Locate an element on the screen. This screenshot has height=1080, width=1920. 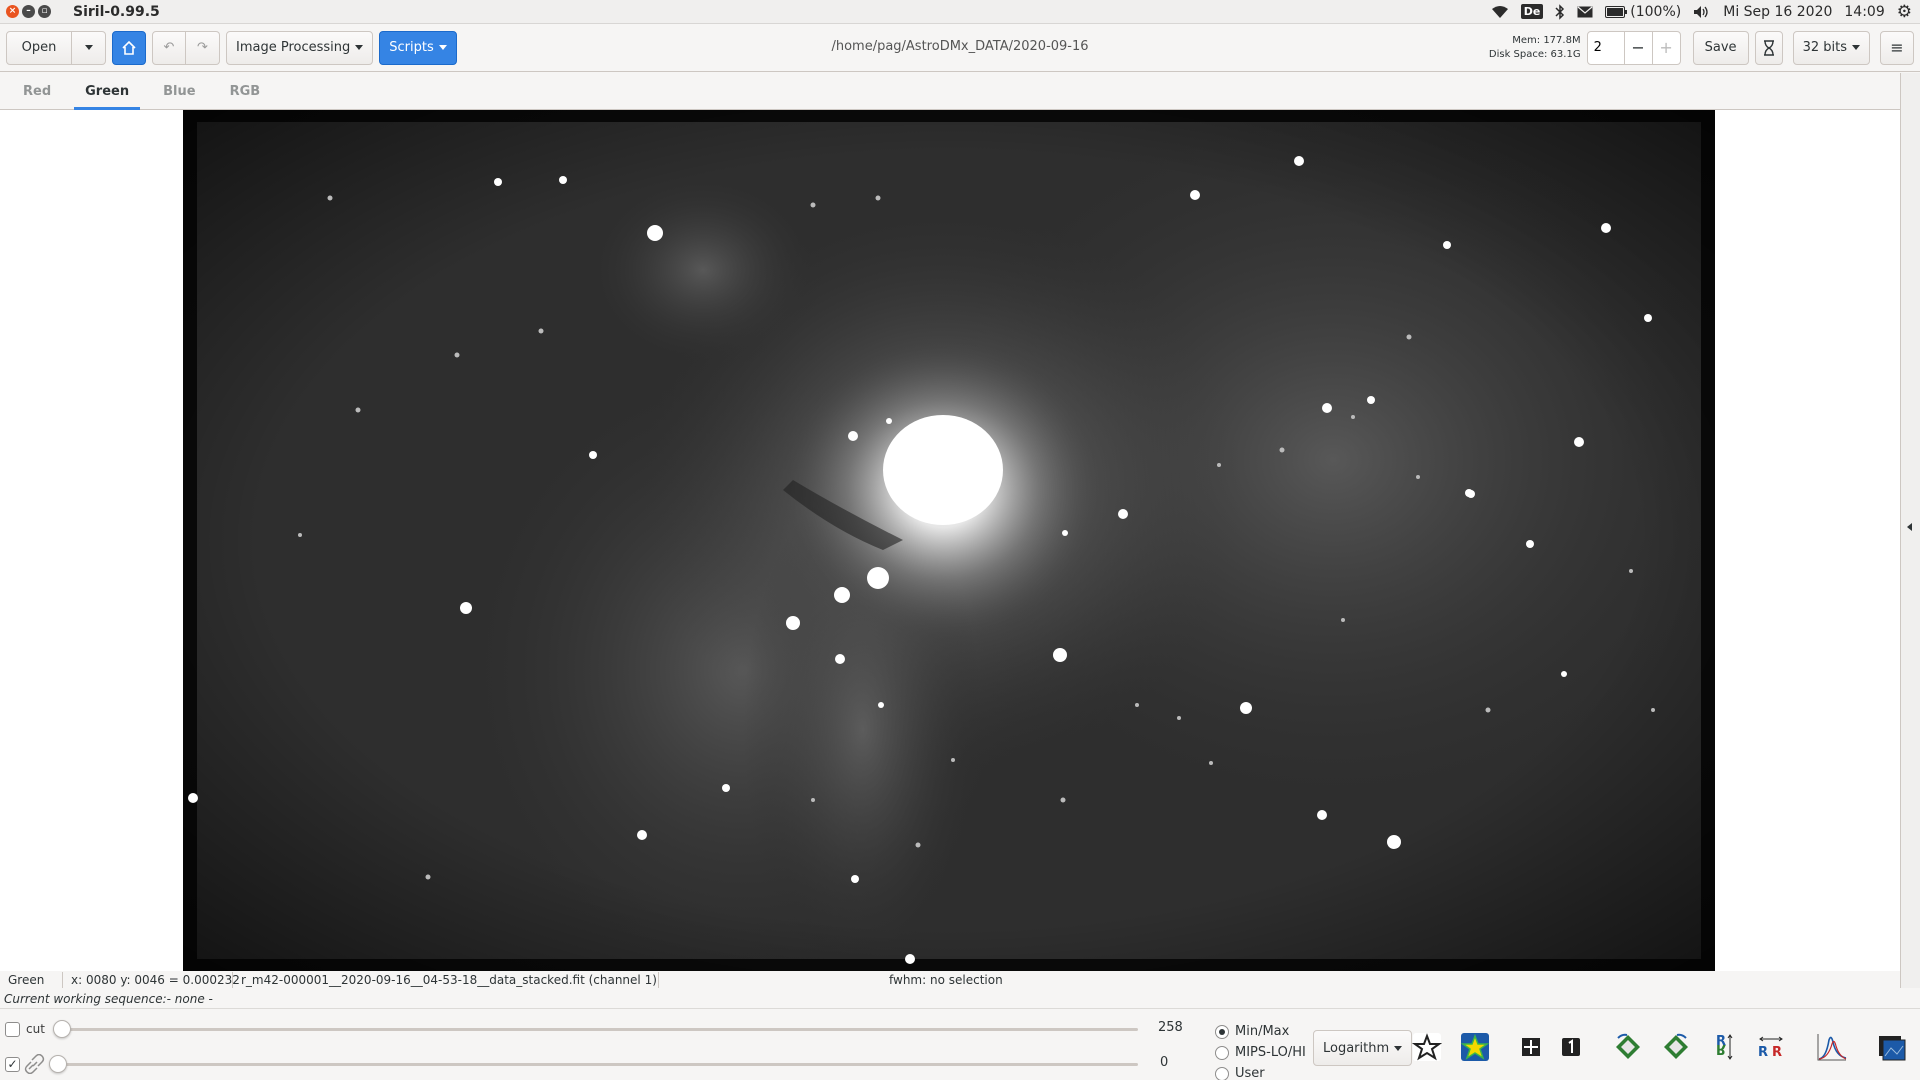
clock-time: 14:09 is located at coordinates (1864, 12).